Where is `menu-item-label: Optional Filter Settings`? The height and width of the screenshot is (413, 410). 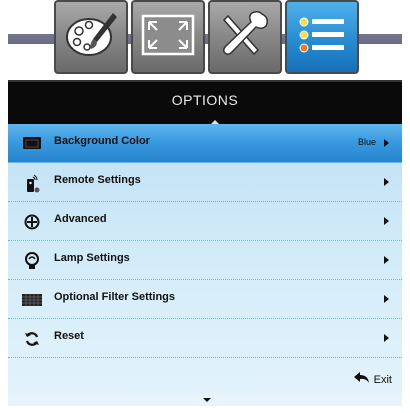 menu-item-label: Optional Filter Settings is located at coordinates (115, 297).